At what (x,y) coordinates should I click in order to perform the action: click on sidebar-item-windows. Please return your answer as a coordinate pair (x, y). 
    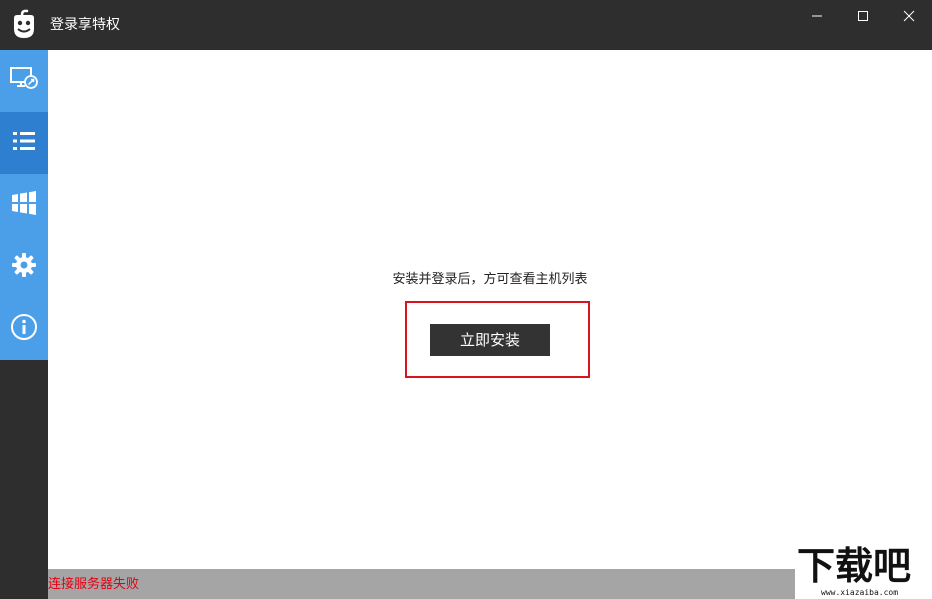
    Looking at the image, I should click on (24, 205).